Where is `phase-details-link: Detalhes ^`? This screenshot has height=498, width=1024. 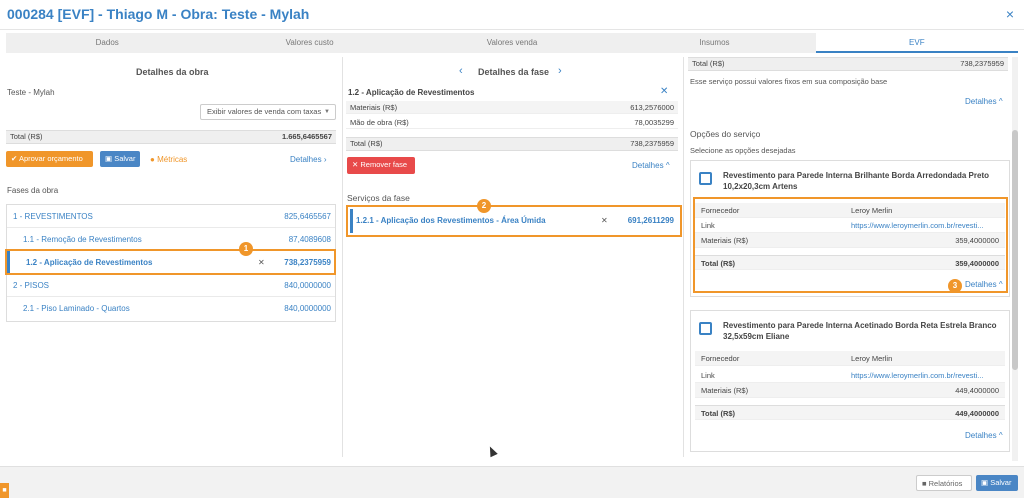 phase-details-link: Detalhes ^ is located at coordinates (651, 165).